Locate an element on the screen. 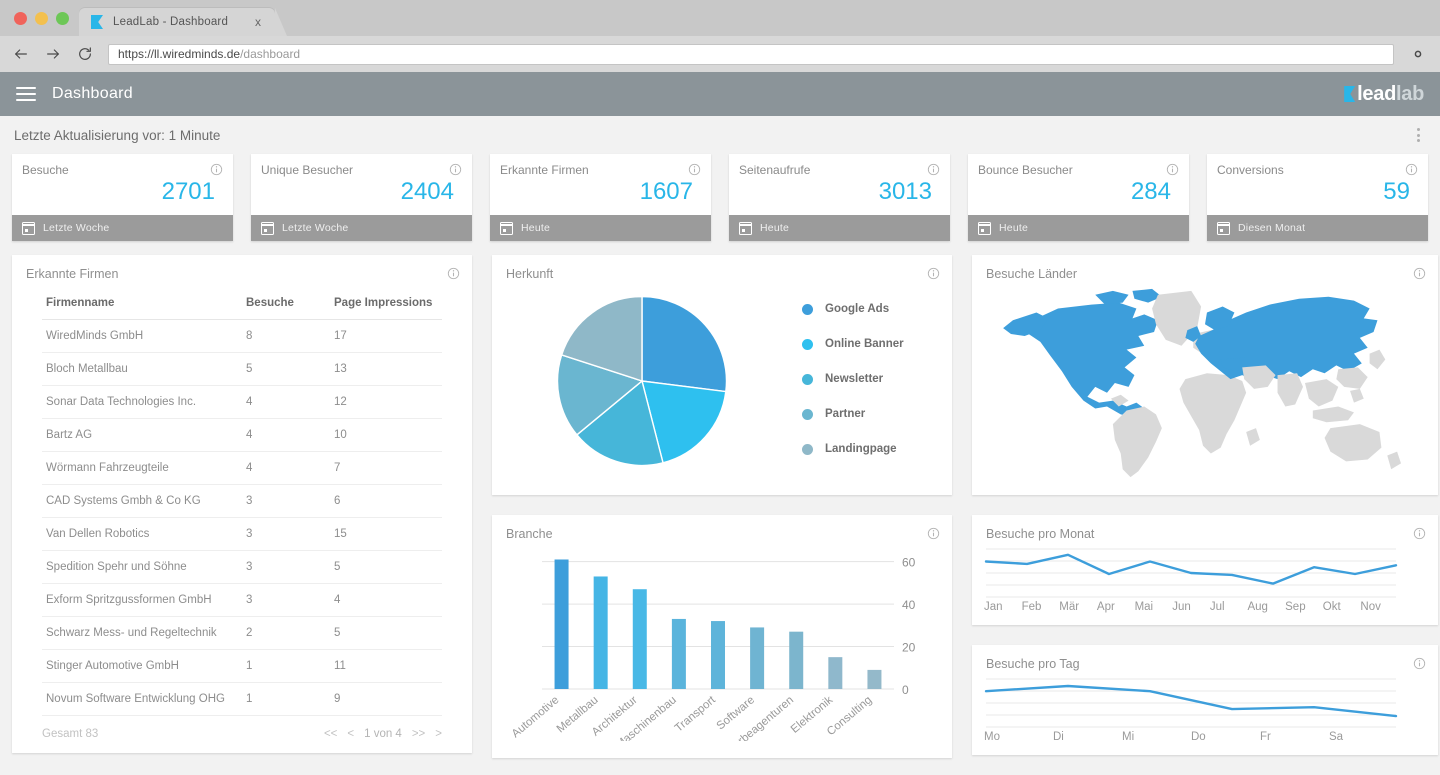 This screenshot has width=1440, height=775. bar-transport is located at coordinates (718, 655).